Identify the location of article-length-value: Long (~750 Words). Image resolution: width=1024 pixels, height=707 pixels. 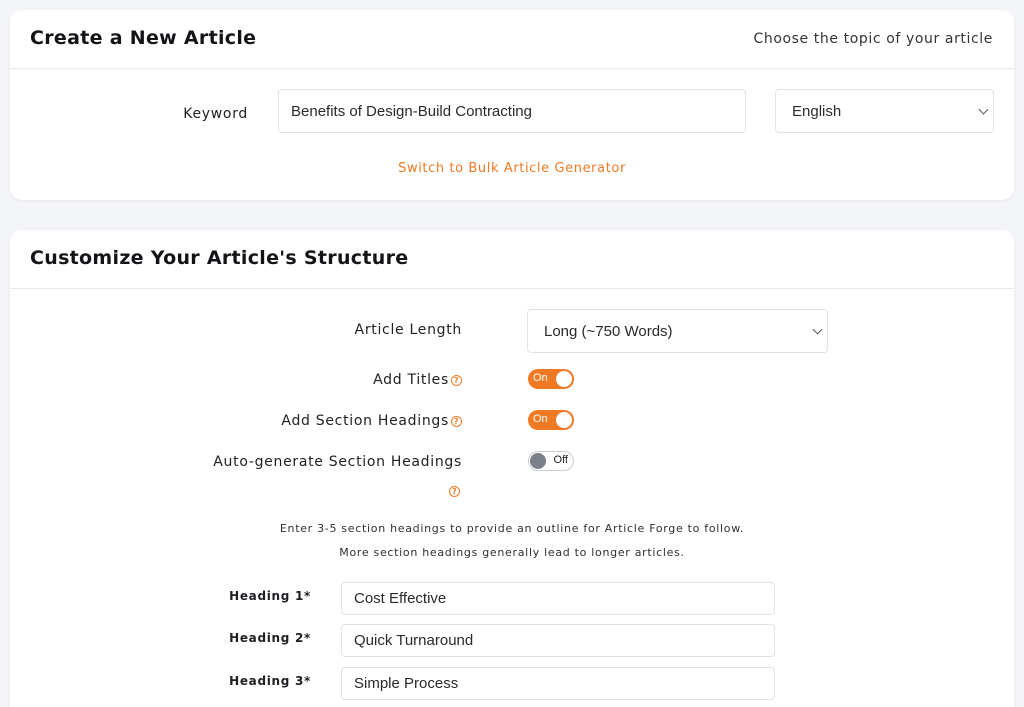
(608, 331).